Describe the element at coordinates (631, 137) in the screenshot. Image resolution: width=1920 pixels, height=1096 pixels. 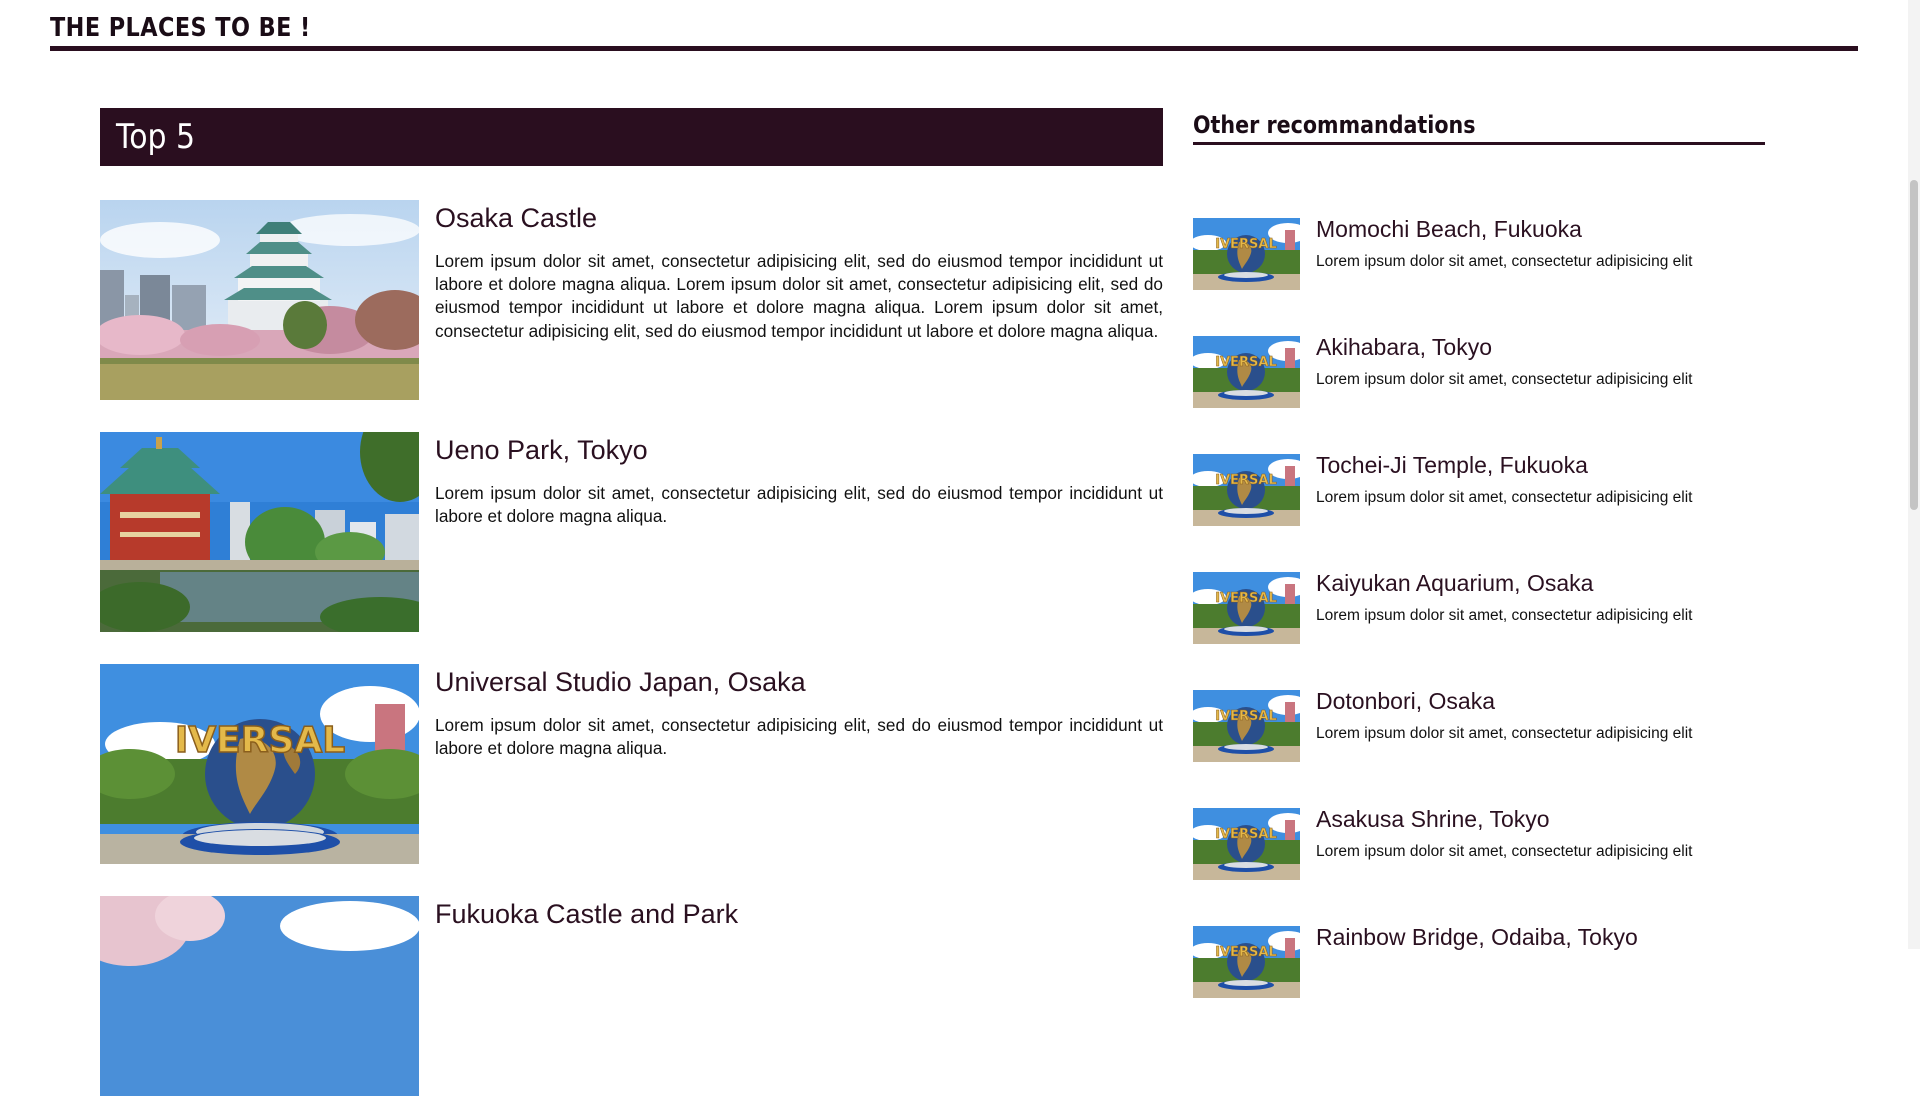
I see `top5-heading-bar: Top 5` at that location.